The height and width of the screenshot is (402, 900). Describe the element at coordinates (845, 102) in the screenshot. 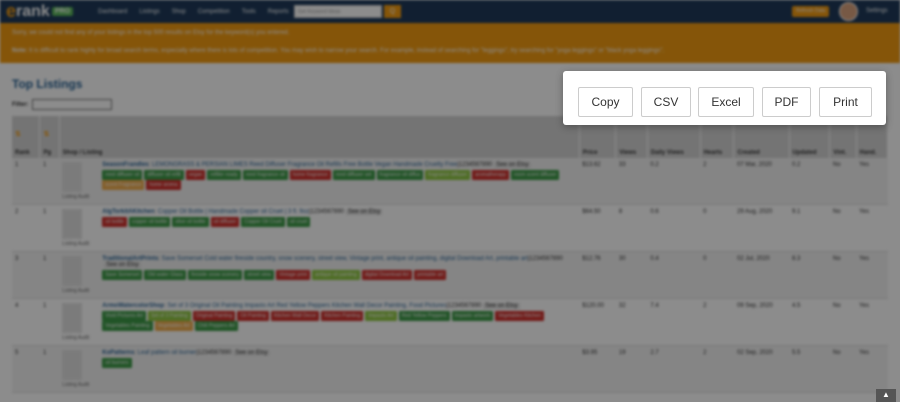

I see `print-button: Print` at that location.